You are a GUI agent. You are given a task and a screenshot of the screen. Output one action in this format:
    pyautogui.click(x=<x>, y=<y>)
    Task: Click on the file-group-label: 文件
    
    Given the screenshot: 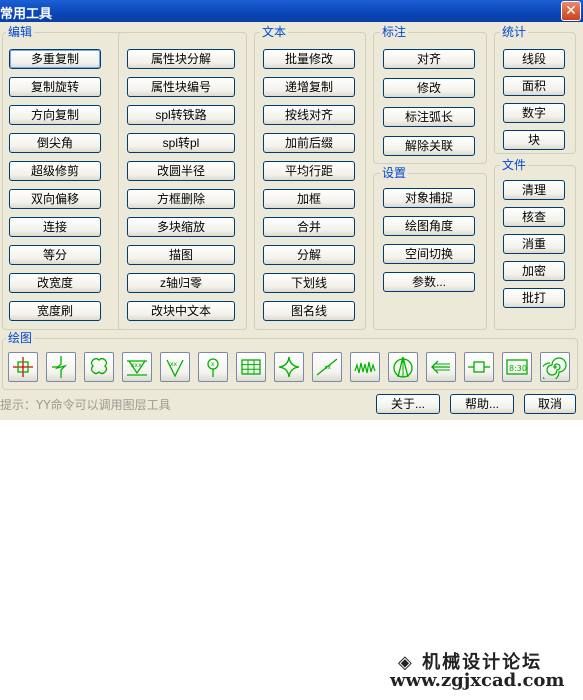 What is the action you would take?
    pyautogui.click(x=514, y=165)
    